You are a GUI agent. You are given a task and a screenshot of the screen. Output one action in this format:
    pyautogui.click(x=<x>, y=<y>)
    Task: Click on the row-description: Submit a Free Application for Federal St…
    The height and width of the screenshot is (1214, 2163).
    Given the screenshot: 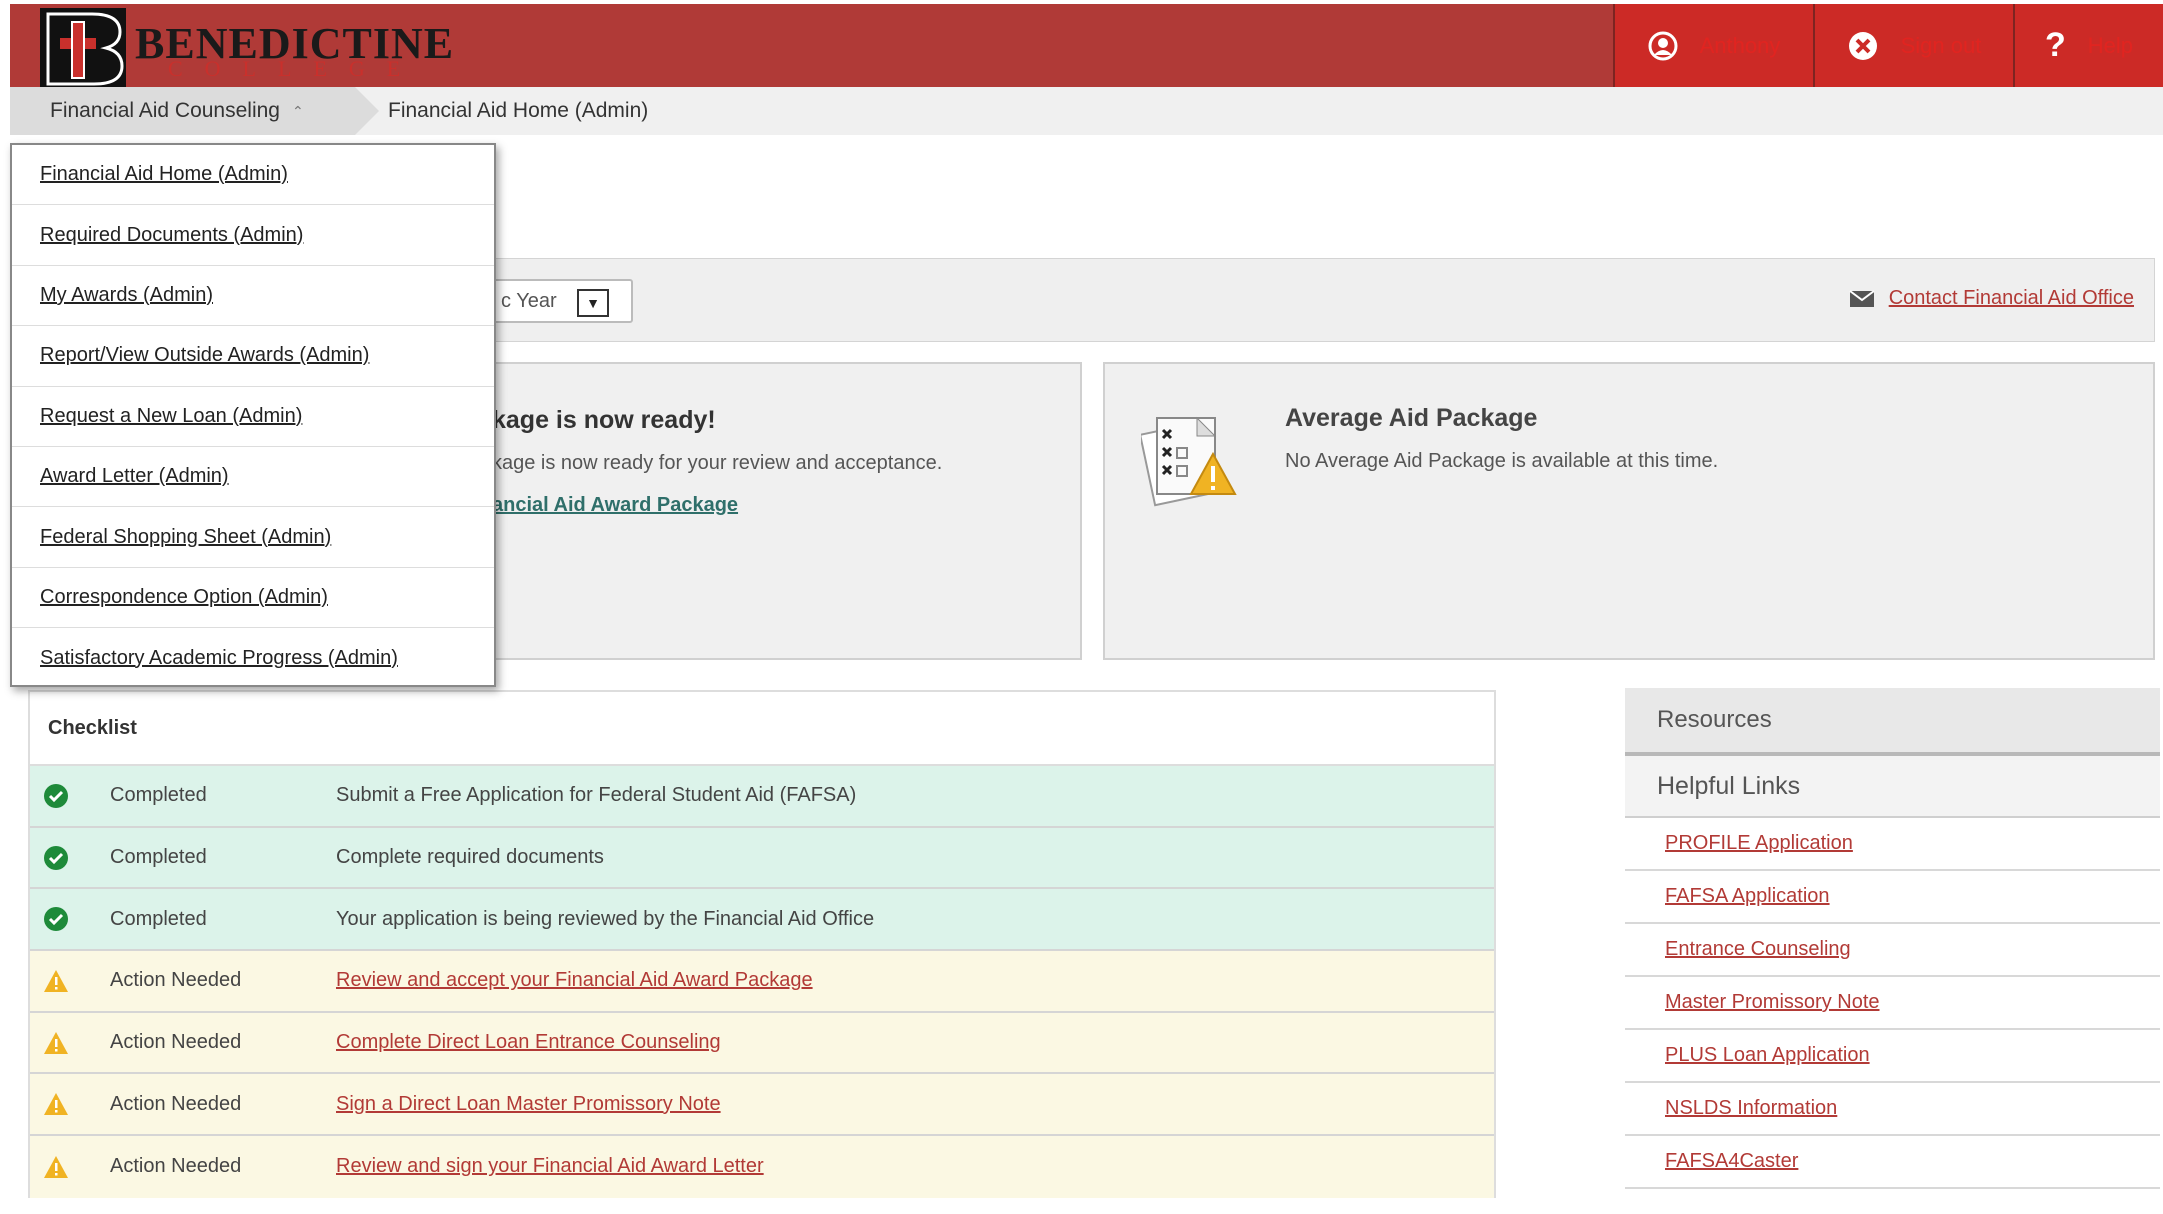 What is the action you would take?
    pyautogui.click(x=596, y=795)
    